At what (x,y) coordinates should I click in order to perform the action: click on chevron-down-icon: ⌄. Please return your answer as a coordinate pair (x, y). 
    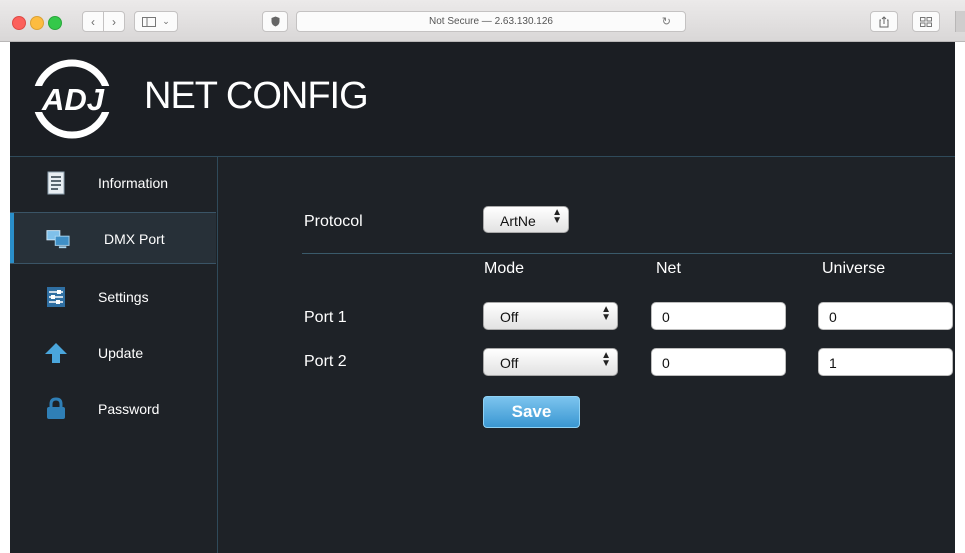
    Looking at the image, I should click on (166, 21).